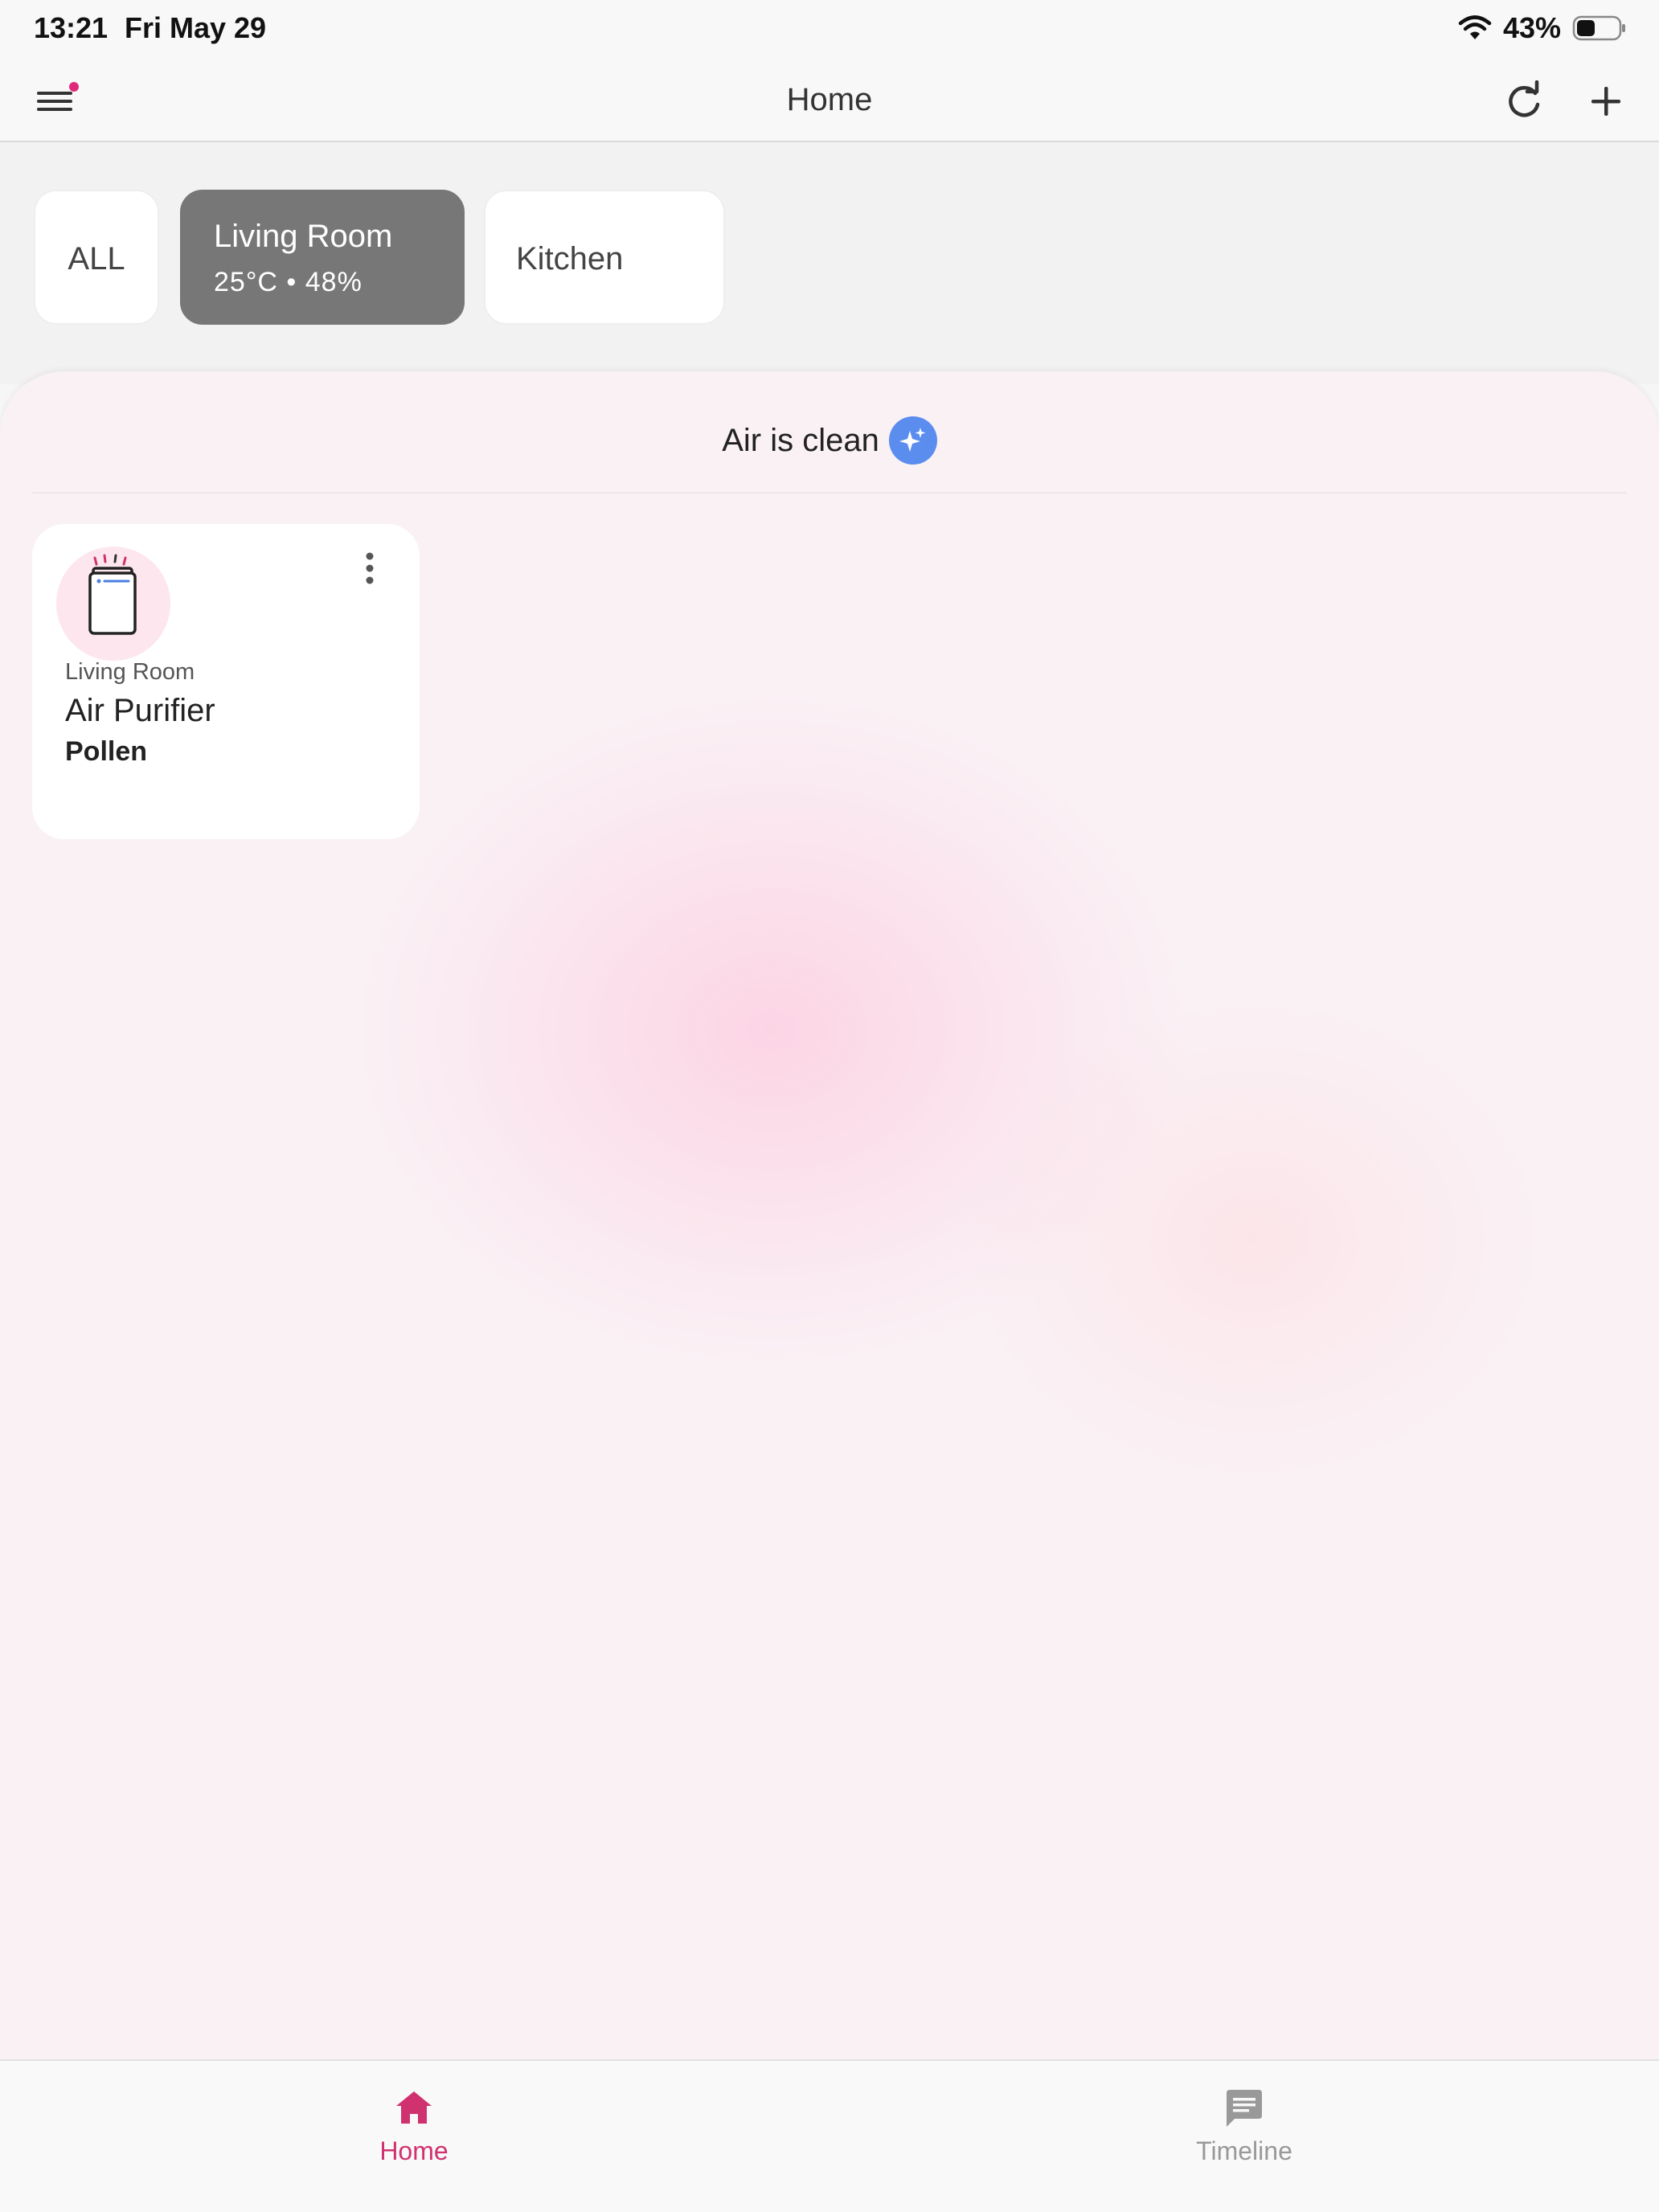 The height and width of the screenshot is (2212, 1659). Describe the element at coordinates (829, 263) in the screenshot. I see `room-tabs: ALL Living Room 25°C • 48% Kitchen` at that location.